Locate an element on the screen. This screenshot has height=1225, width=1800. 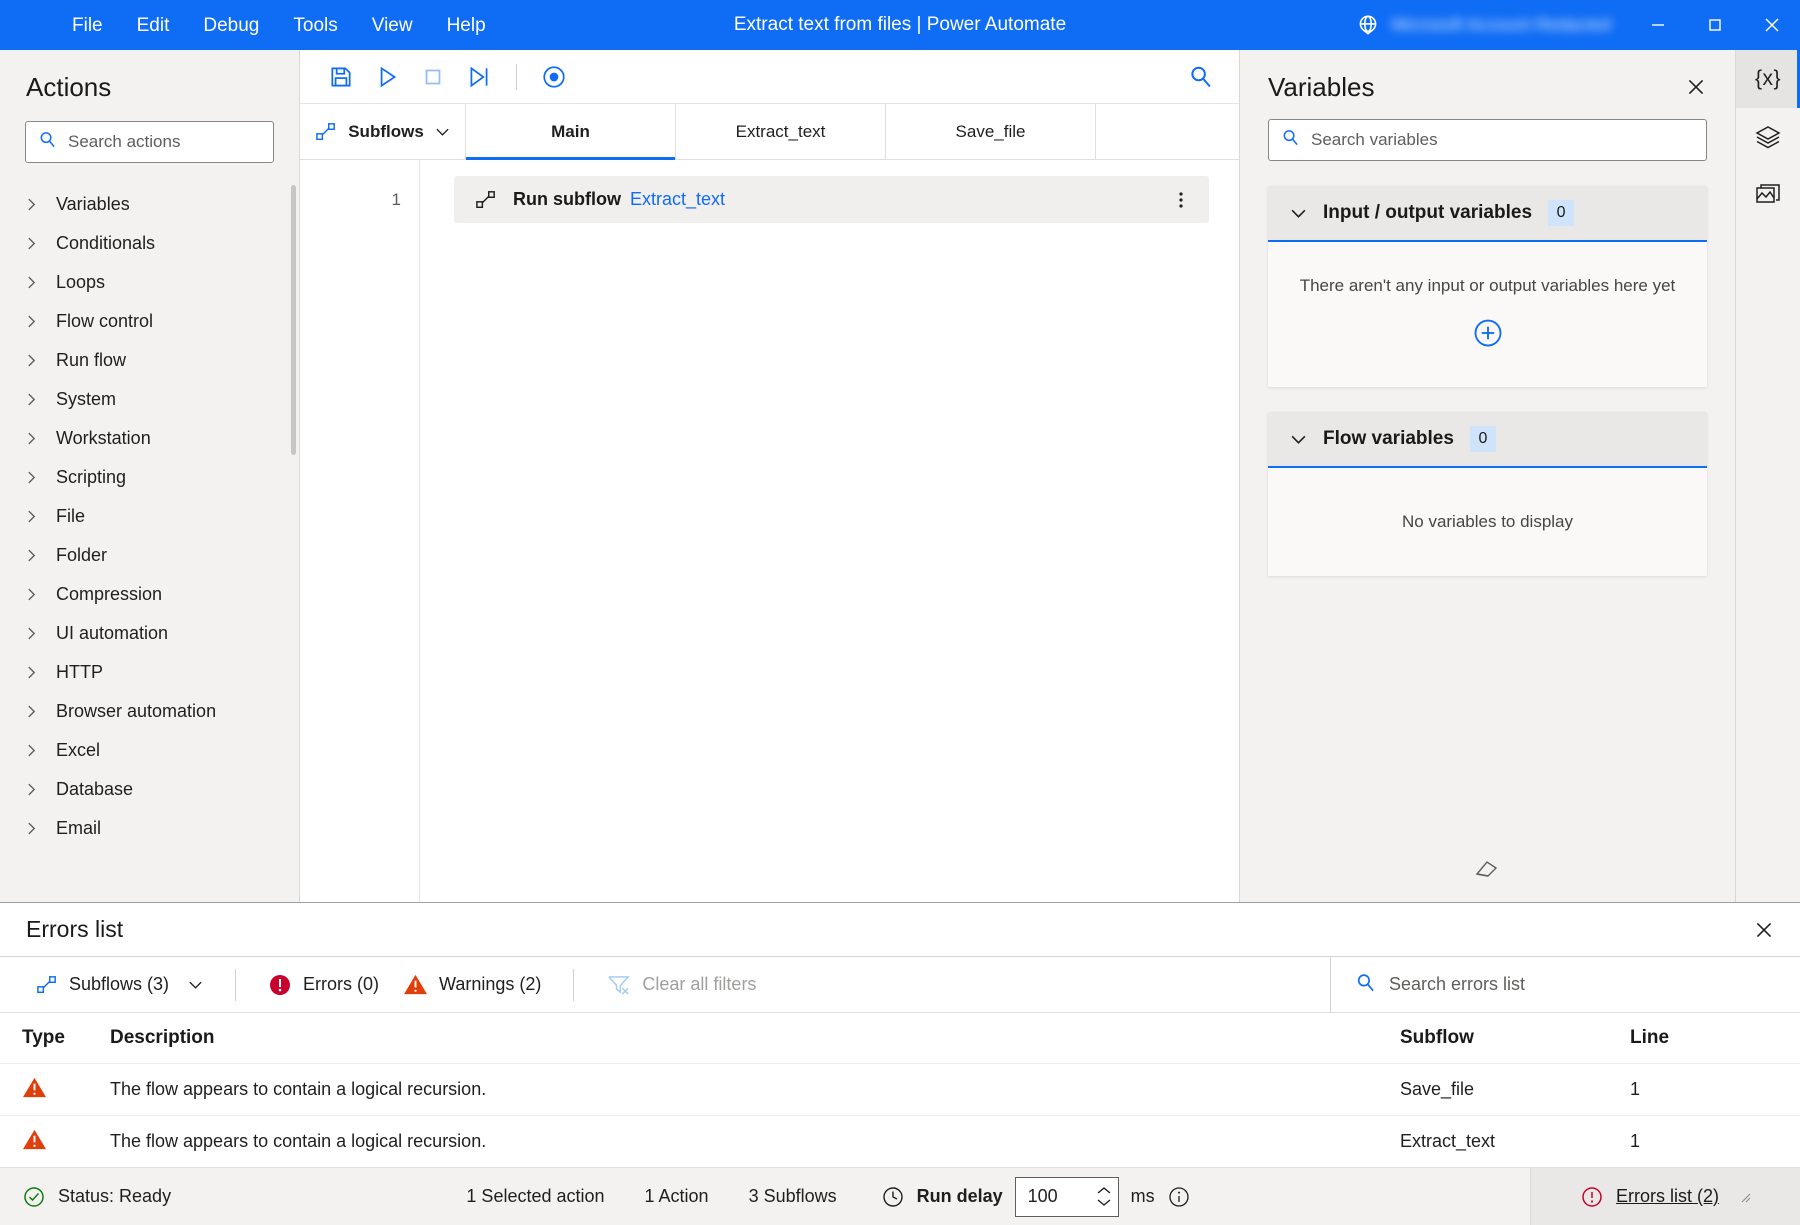
subflow-icon is located at coordinates (326, 131).